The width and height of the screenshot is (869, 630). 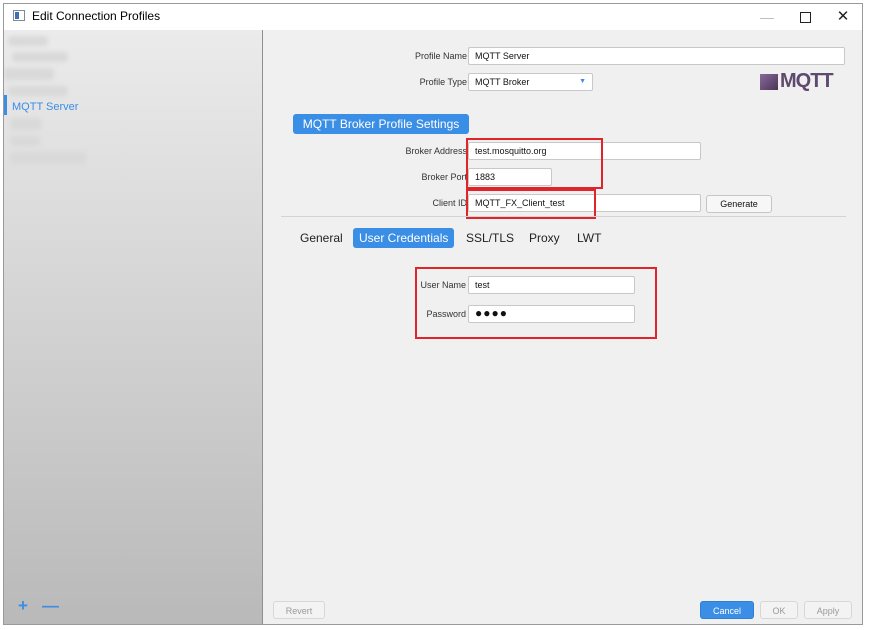 What do you see at coordinates (828, 610) in the screenshot?
I see `apply-button: Apply` at bounding box center [828, 610].